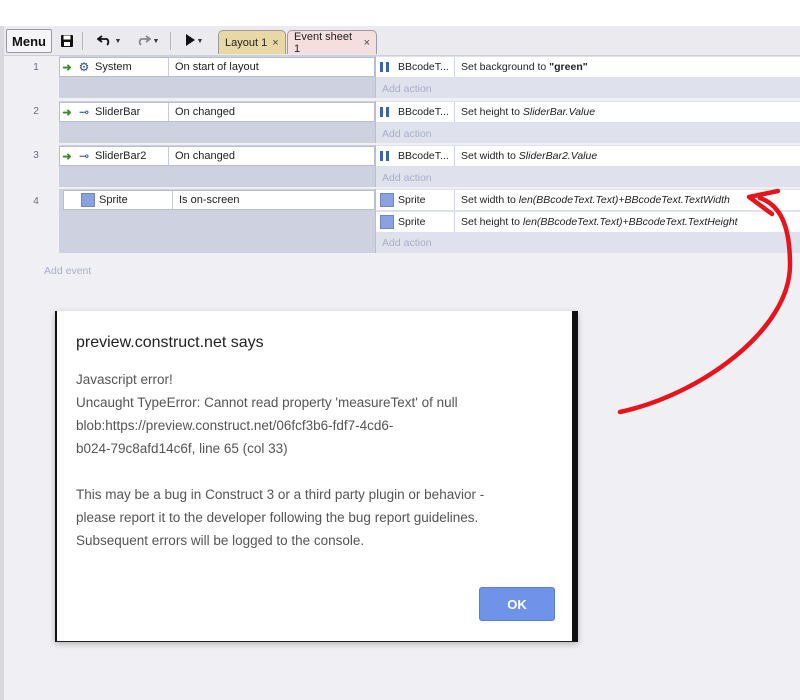 The width and height of the screenshot is (800, 700). Describe the element at coordinates (402, 41) in the screenshot. I see `toolbar: Menu ▼ ▼ ▼ Layout 1 × Event sheet 1 ×` at that location.